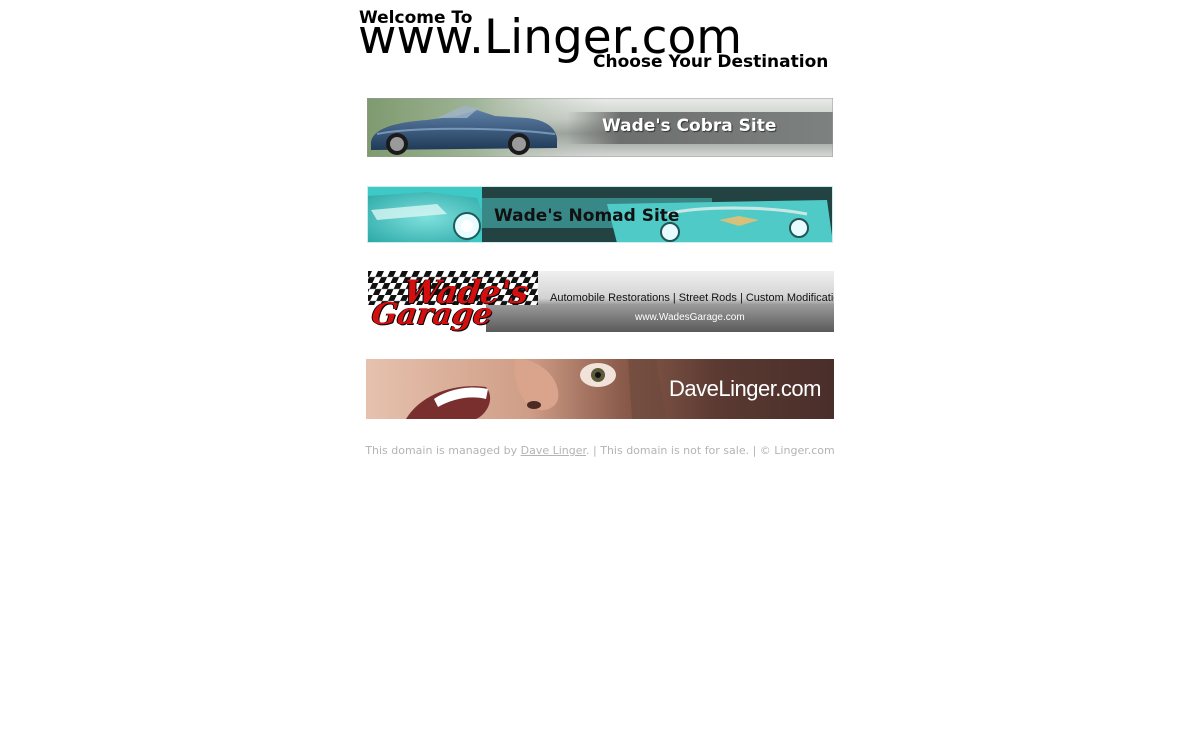  What do you see at coordinates (553, 450) in the screenshot?
I see `dave-linger-link: Dave Linger` at bounding box center [553, 450].